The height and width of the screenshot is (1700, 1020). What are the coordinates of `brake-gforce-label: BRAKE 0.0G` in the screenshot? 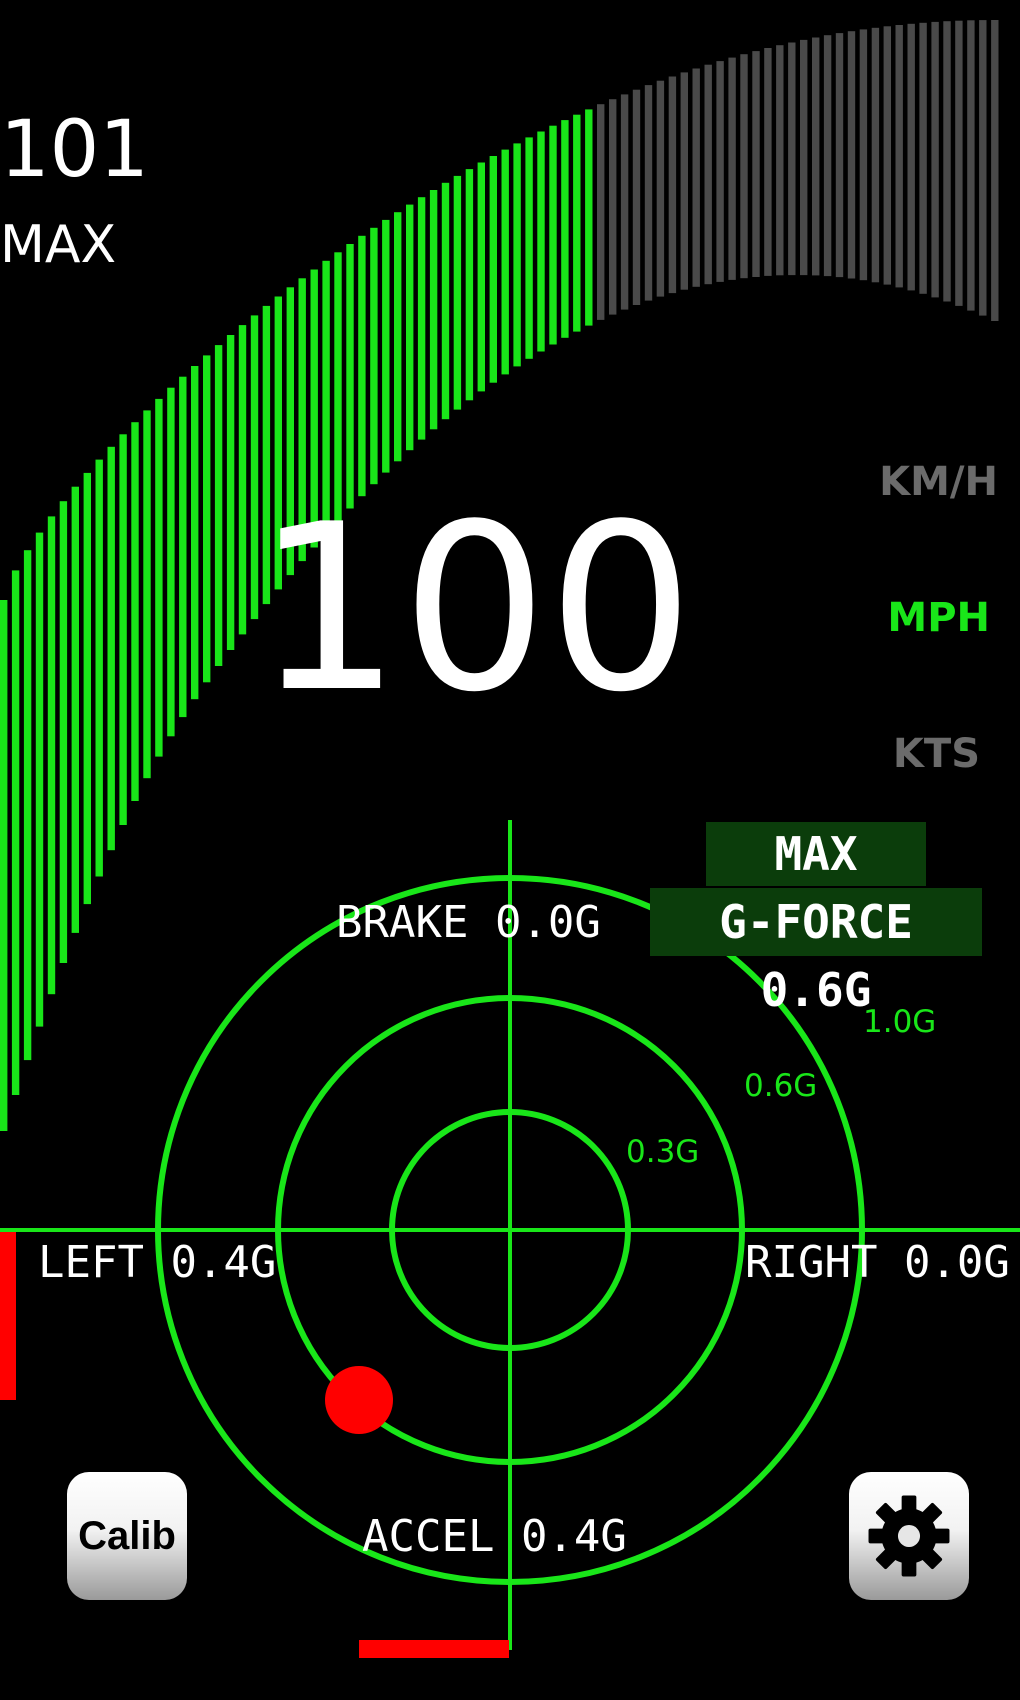 It's located at (468, 922).